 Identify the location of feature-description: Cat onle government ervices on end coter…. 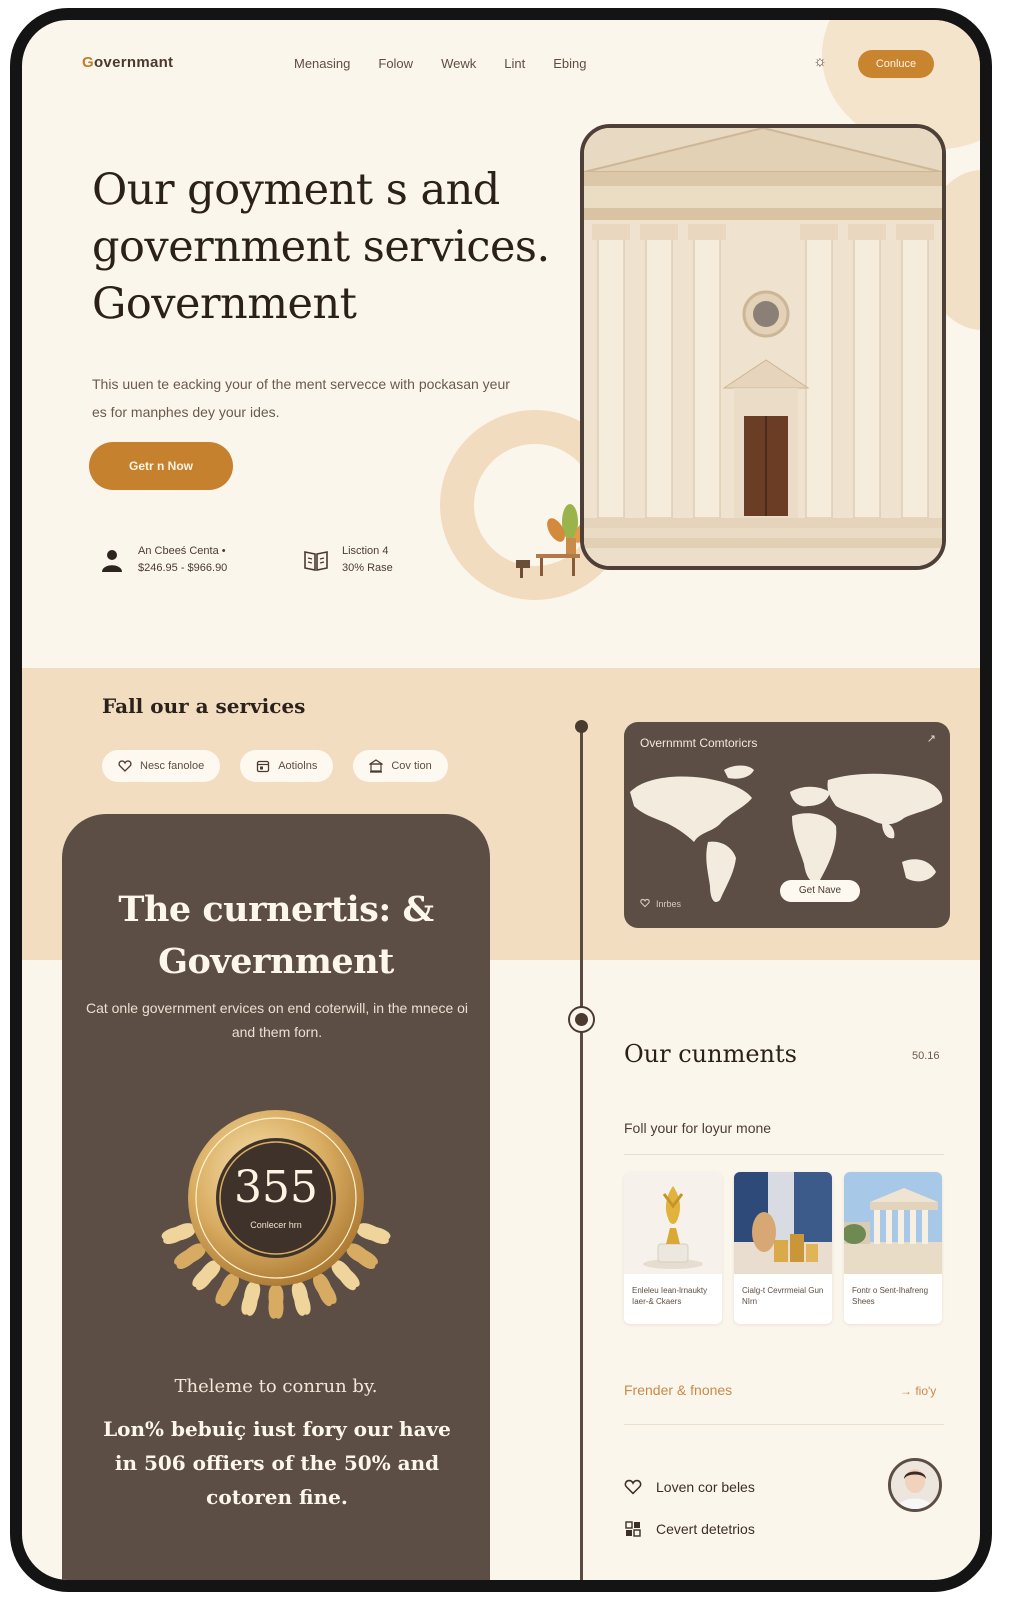
(277, 1020).